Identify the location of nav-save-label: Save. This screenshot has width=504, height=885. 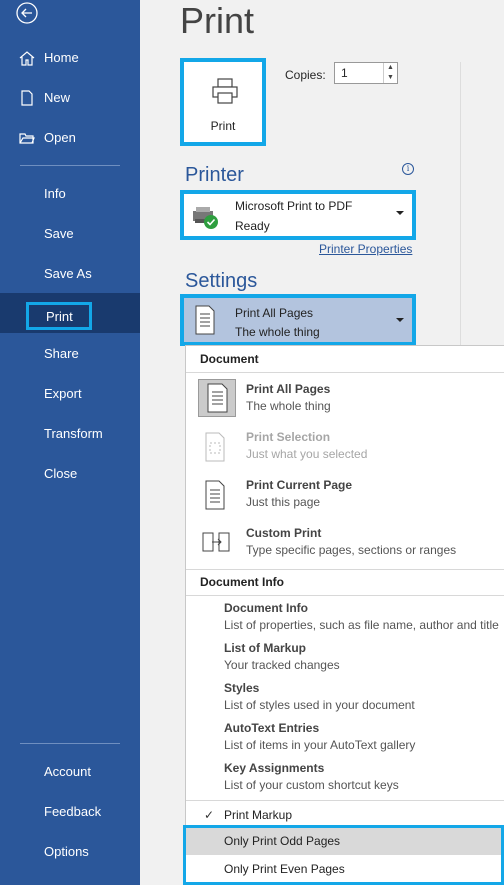
(59, 233).